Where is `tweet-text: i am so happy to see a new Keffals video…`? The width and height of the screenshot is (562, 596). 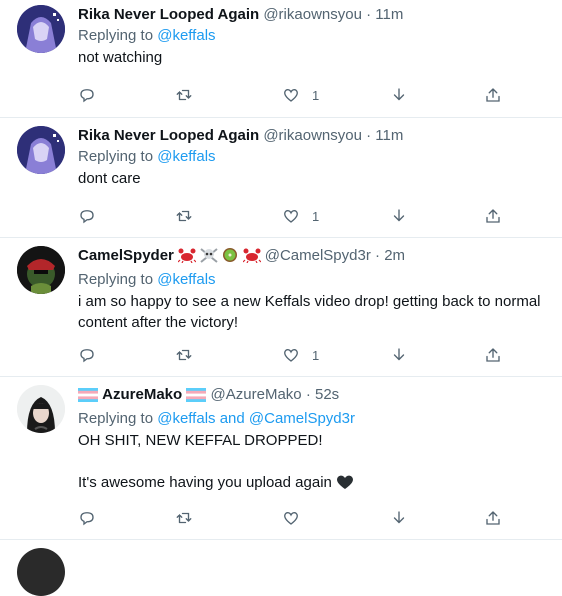 tweet-text: i am so happy to see a new Keffals video… is located at coordinates (311, 312).